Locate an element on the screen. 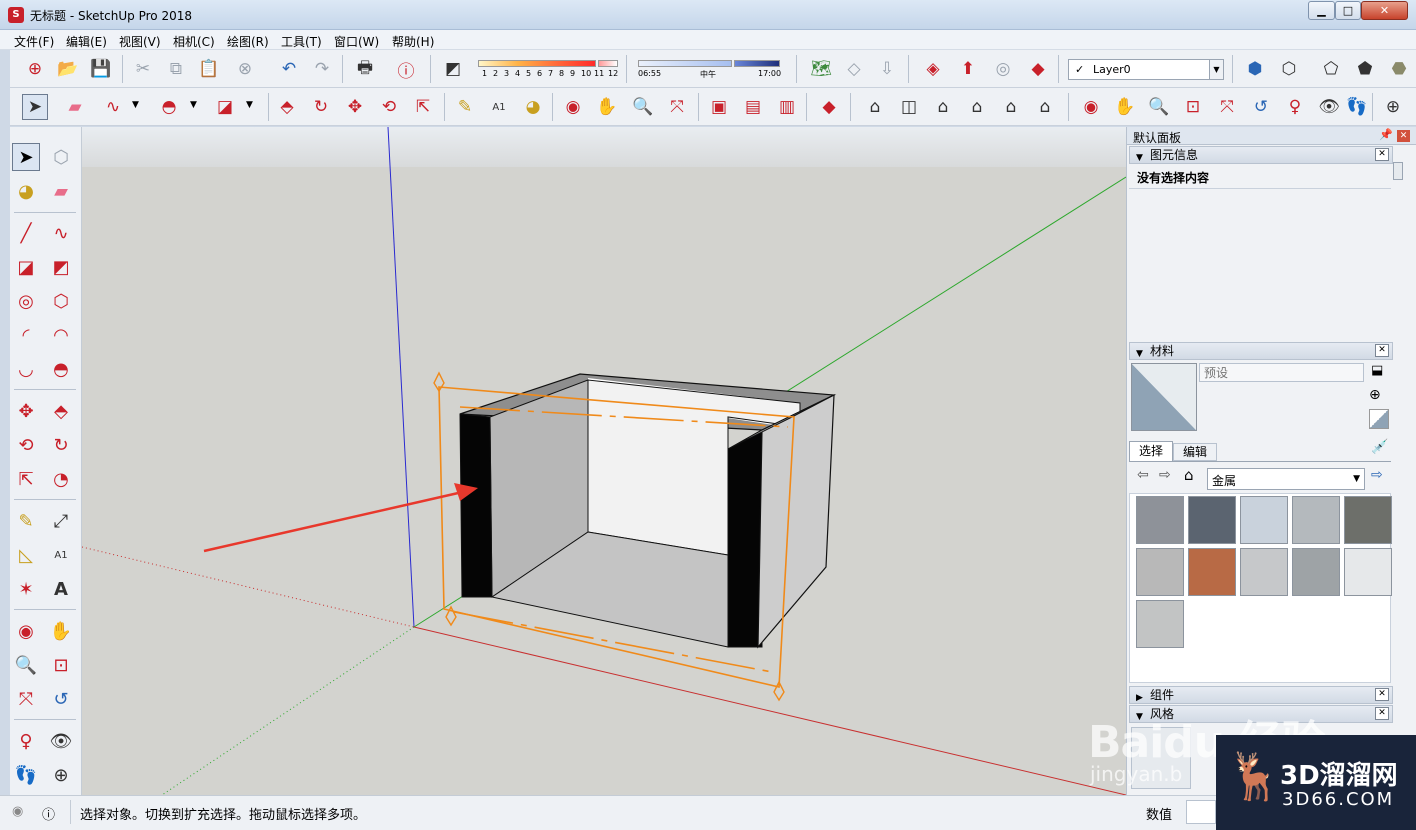  open-folder-icon: 📂 is located at coordinates (68, 69).